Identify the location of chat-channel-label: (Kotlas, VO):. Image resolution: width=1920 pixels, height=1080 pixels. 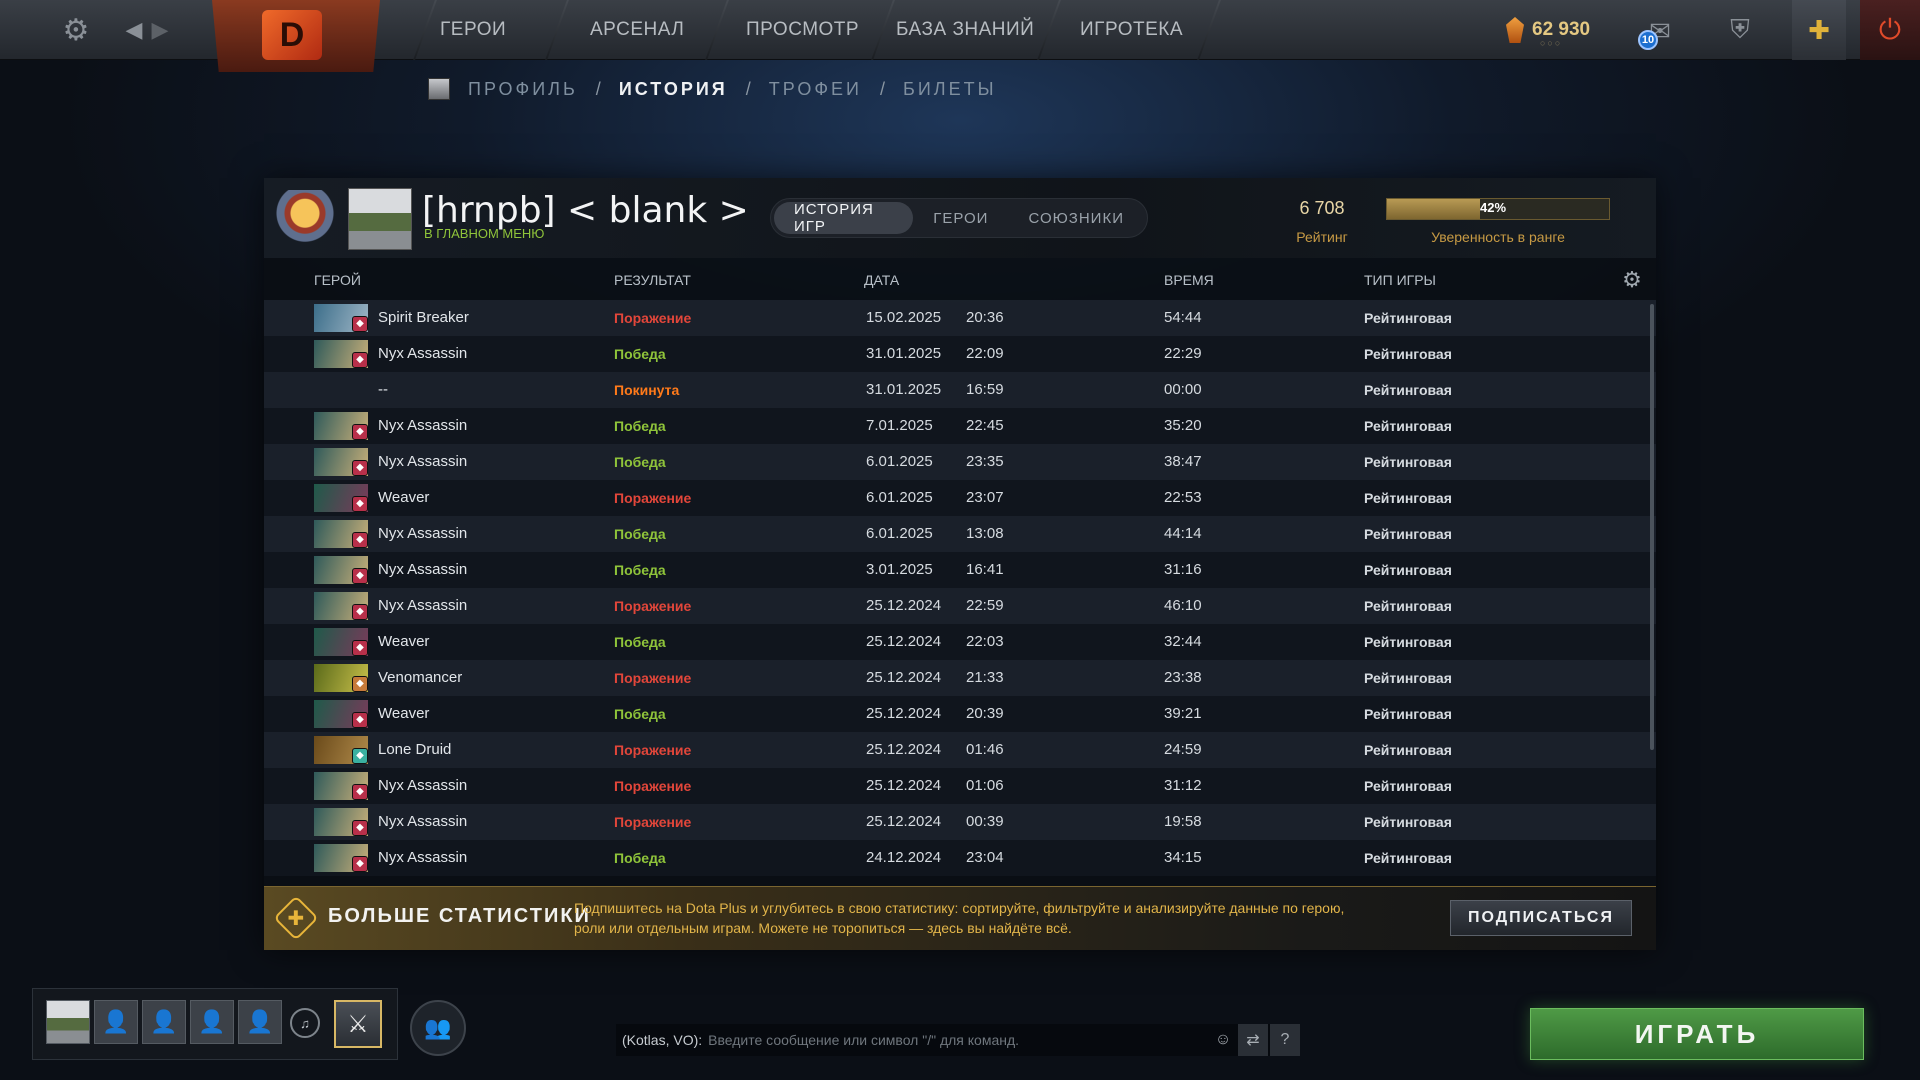
(662, 1040).